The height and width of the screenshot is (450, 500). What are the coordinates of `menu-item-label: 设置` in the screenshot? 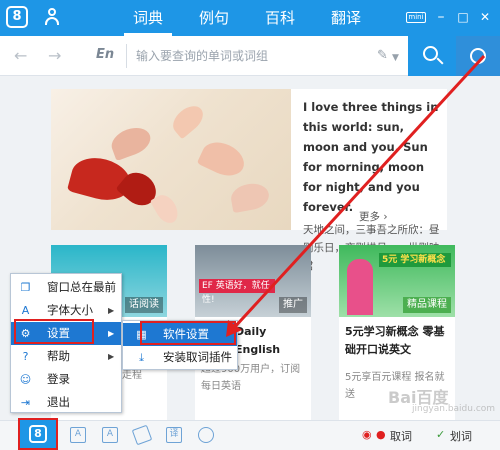 It's located at (58, 333).